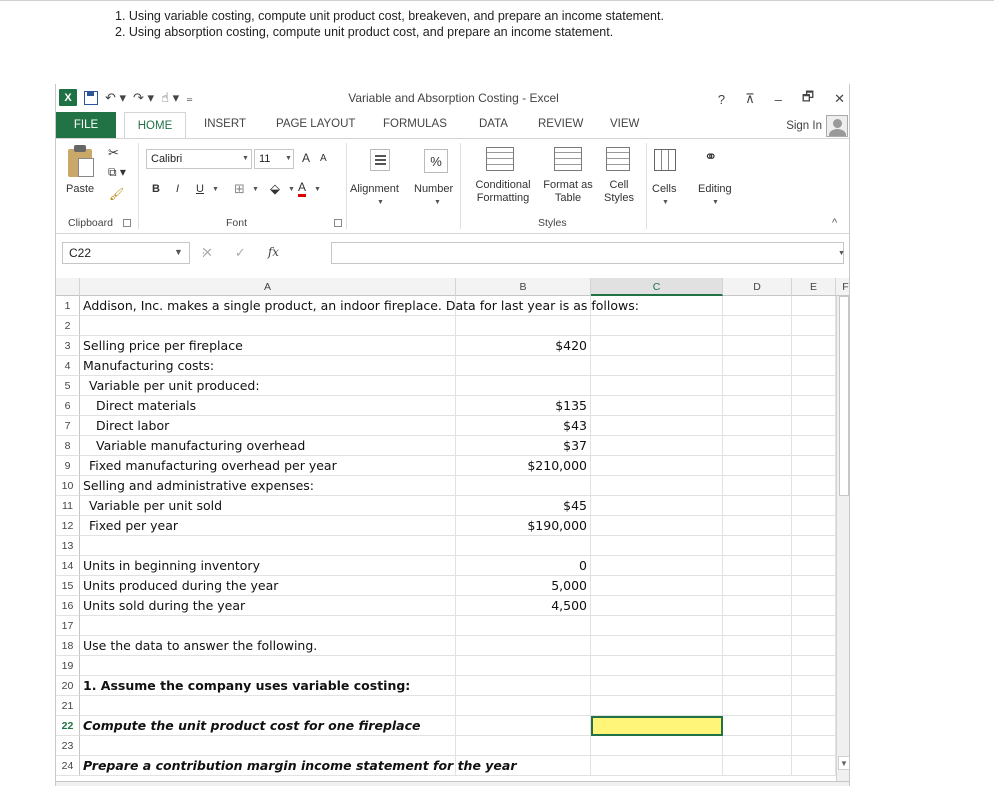 Image resolution: width=994 pixels, height=786 pixels. What do you see at coordinates (657, 326) in the screenshot?
I see `cell-c2` at bounding box center [657, 326].